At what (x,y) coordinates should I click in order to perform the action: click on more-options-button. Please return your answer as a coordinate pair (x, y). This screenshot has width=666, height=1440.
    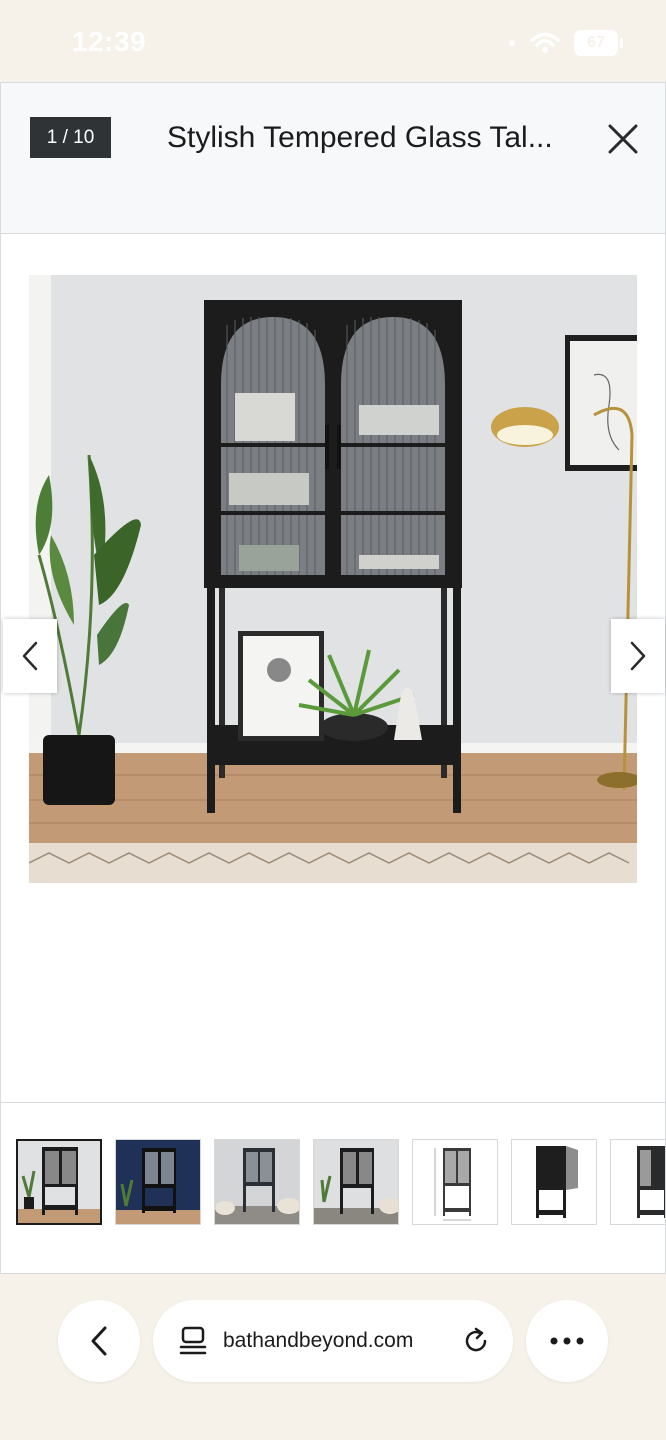
    Looking at the image, I should click on (567, 1341).